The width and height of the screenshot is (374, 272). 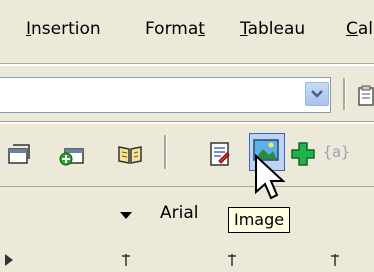 What do you see at coordinates (187, 123) in the screenshot?
I see `toolbar-divider-light` at bounding box center [187, 123].